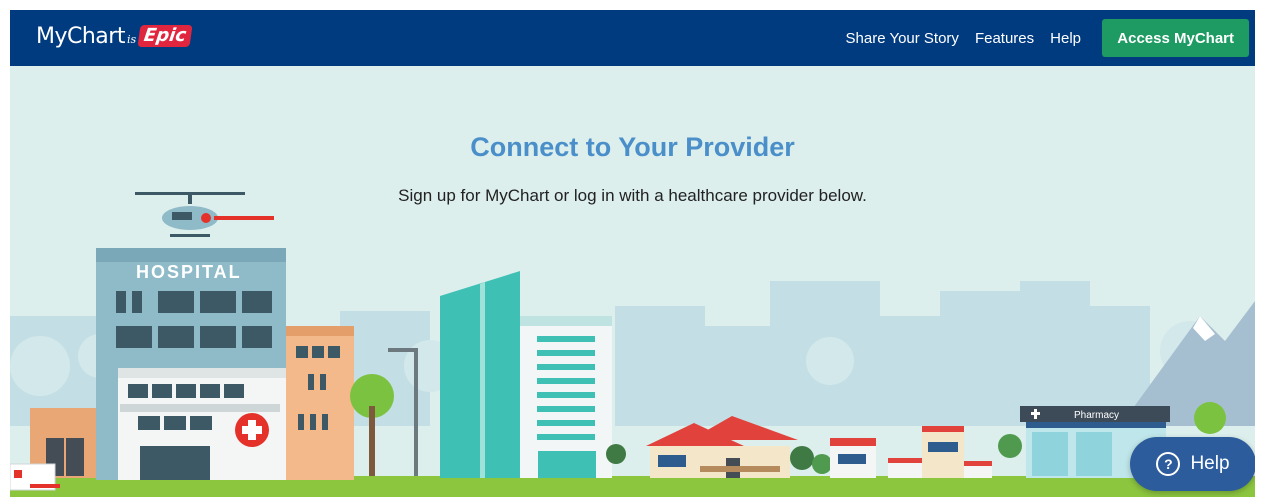 The width and height of the screenshot is (1265, 497). I want to click on nav-help-link: Help, so click(1065, 38).